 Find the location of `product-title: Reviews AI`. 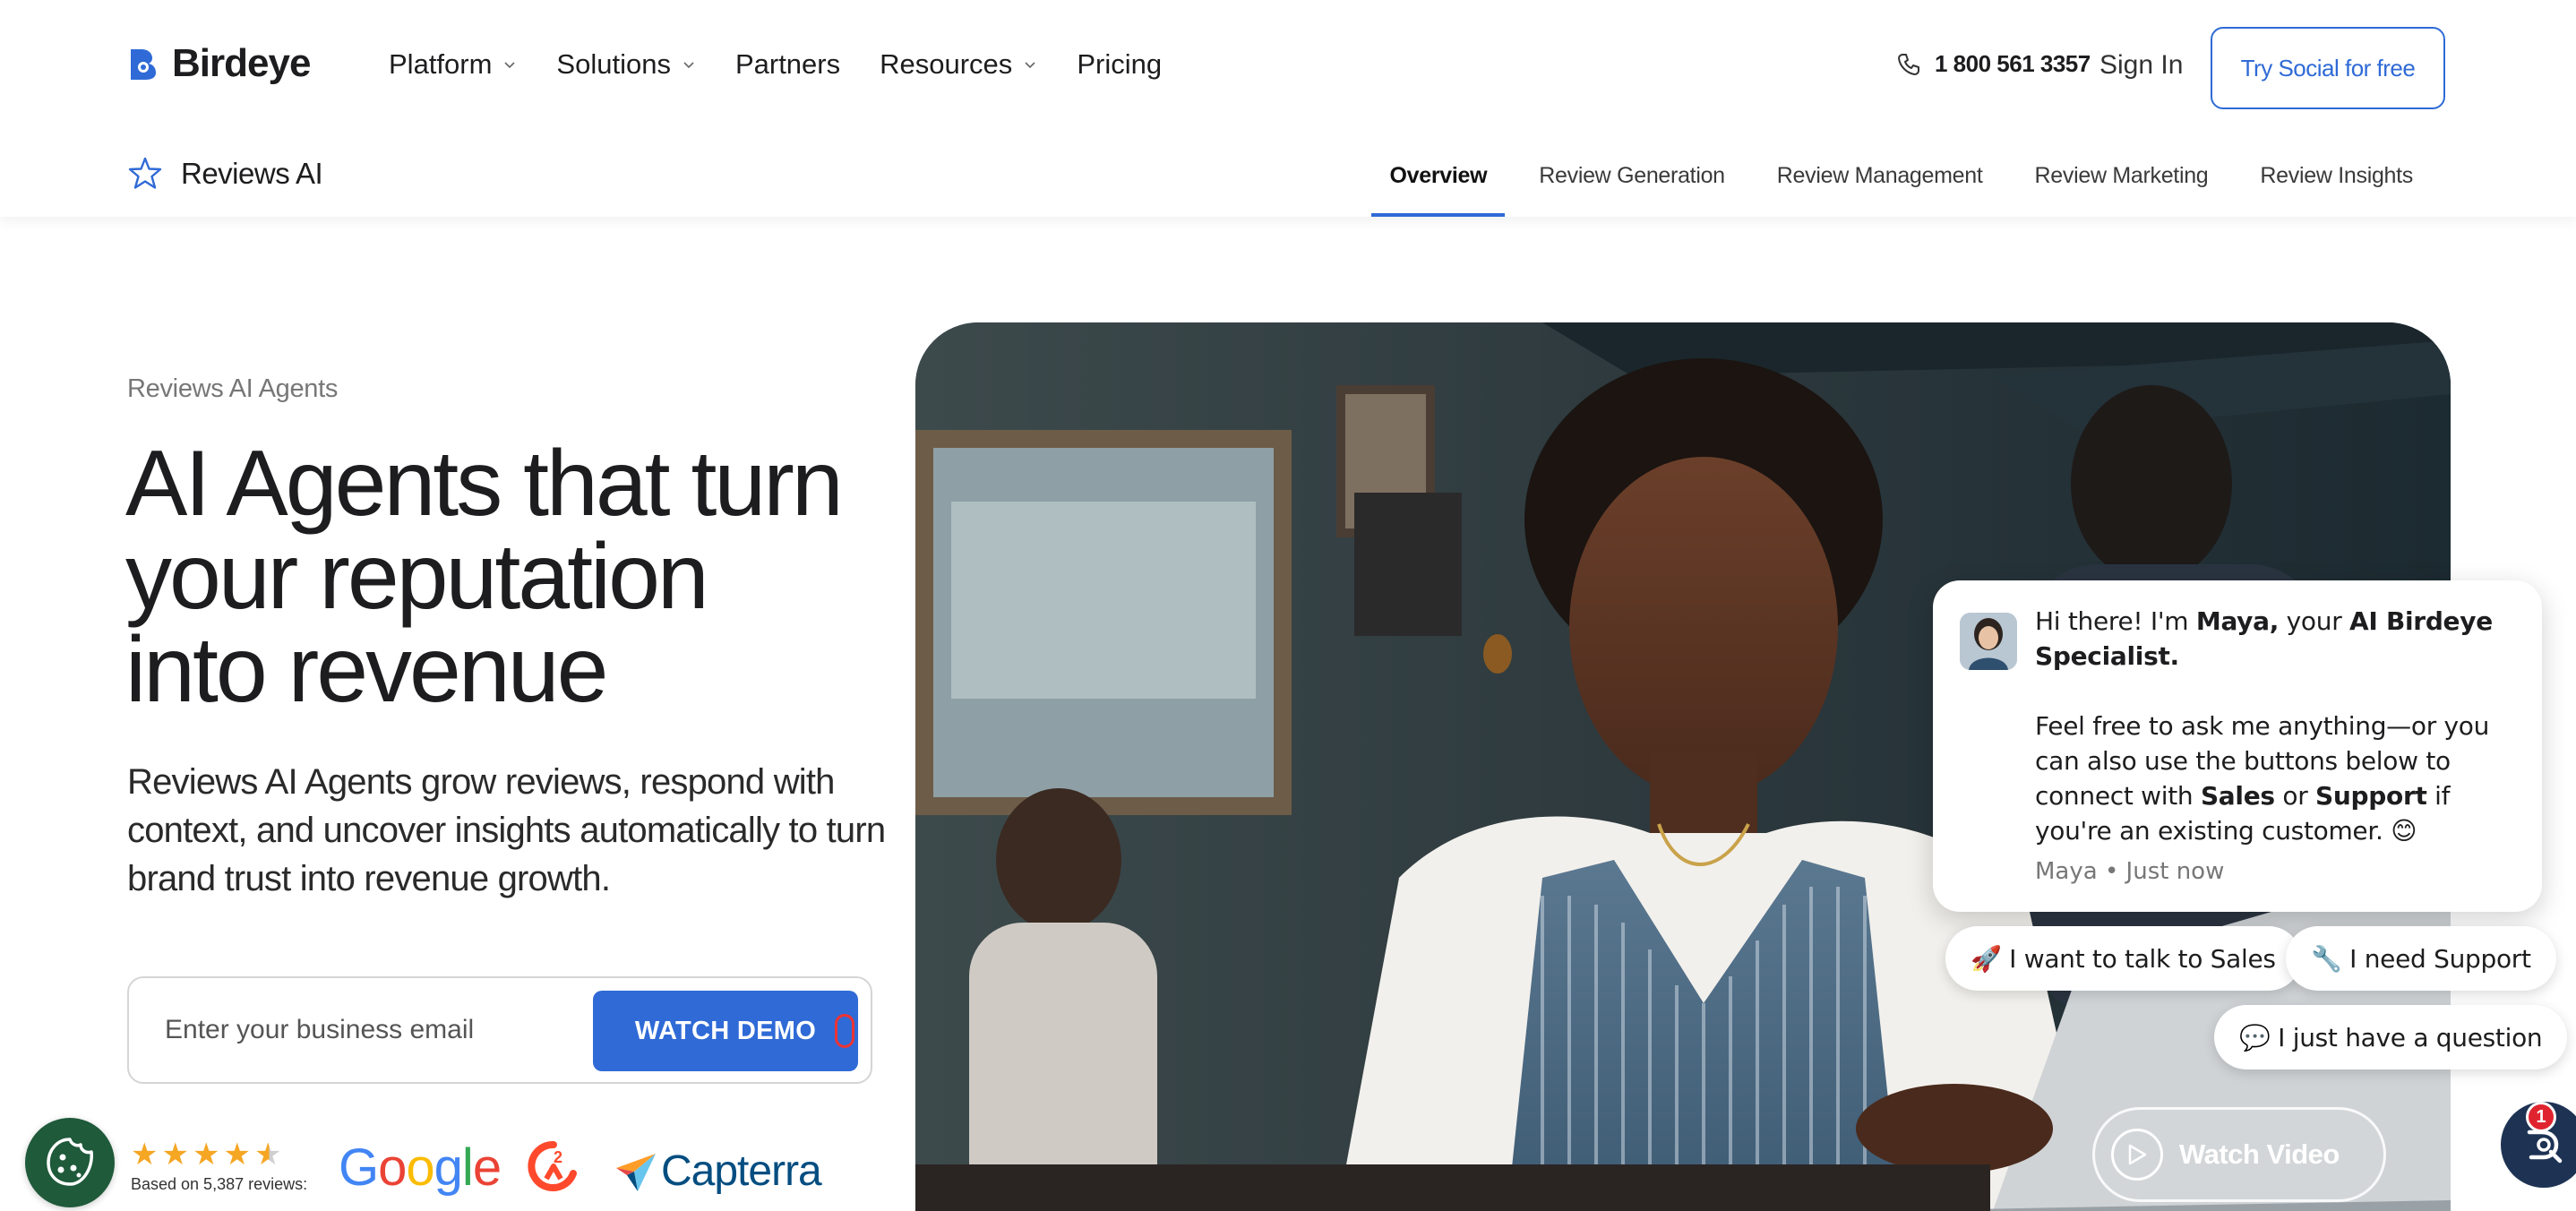

product-title: Reviews AI is located at coordinates (225, 174).